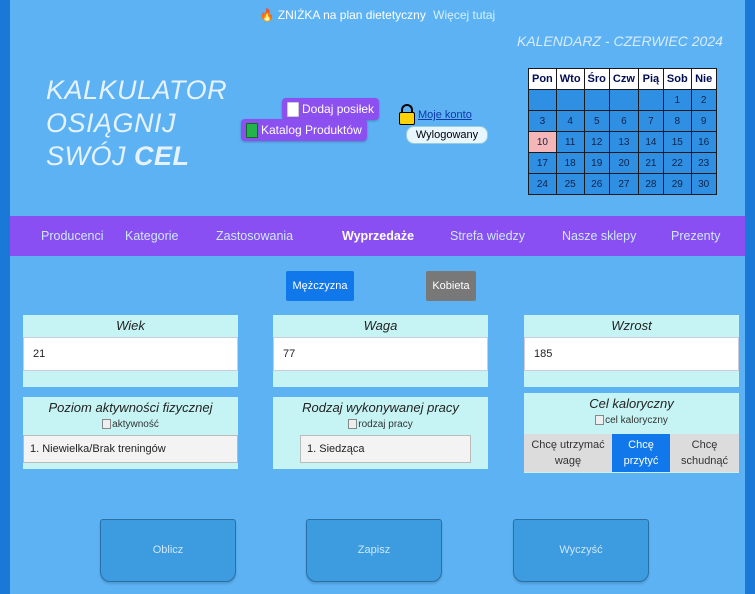  Describe the element at coordinates (631, 325) in the screenshot. I see `height-label: Wzrost` at that location.